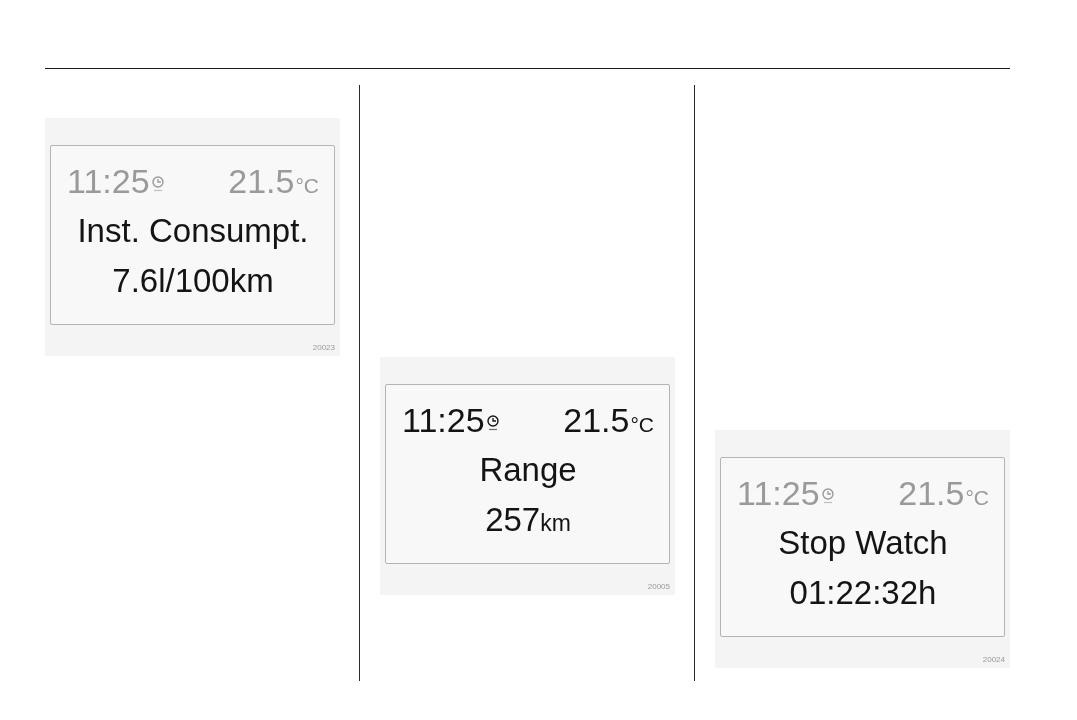 The height and width of the screenshot is (720, 1077). Describe the element at coordinates (193, 231) in the screenshot. I see `display-title: Inst. Consumpt.` at that location.